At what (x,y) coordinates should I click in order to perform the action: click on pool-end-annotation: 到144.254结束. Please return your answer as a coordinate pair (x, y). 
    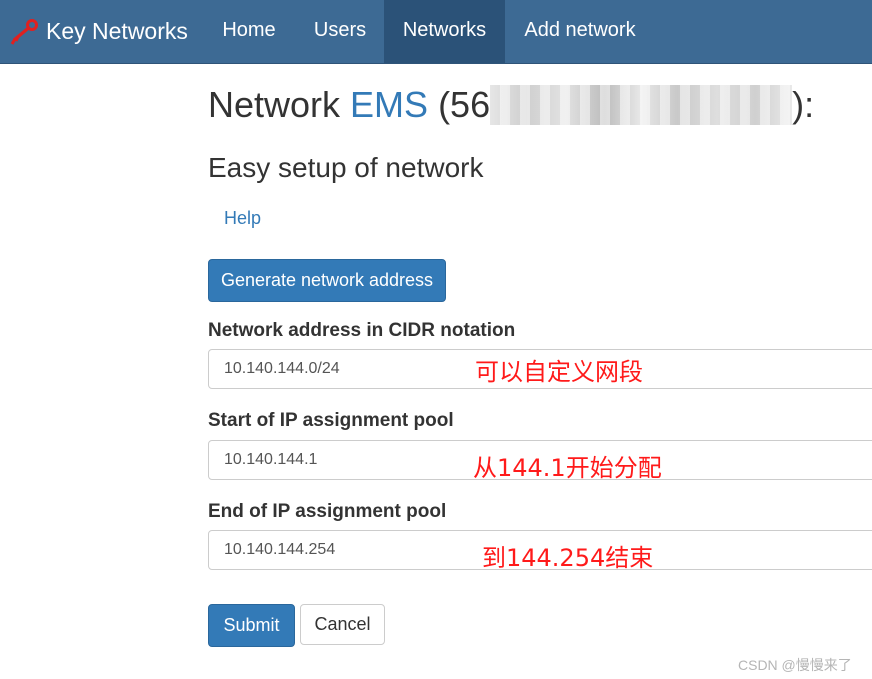
    Looking at the image, I should click on (568, 558).